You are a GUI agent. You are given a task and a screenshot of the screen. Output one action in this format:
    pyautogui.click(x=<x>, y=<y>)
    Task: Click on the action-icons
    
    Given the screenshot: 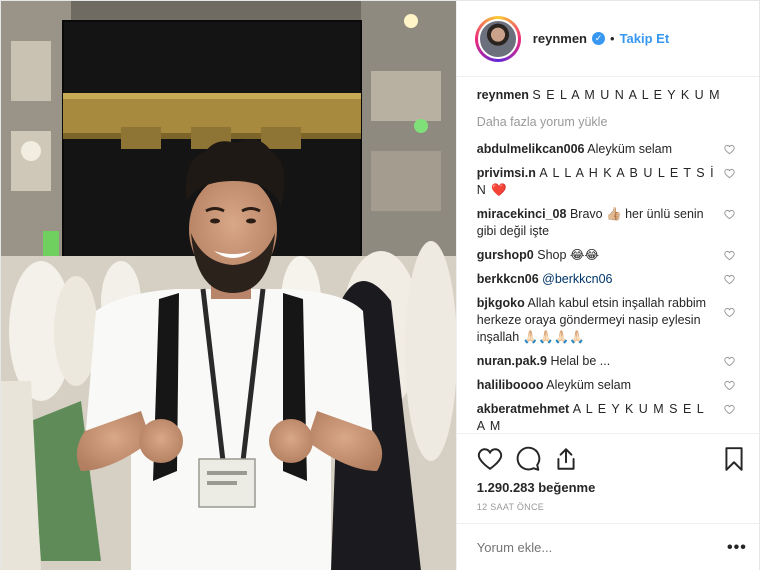 What is the action you would take?
    pyautogui.click(x=612, y=459)
    